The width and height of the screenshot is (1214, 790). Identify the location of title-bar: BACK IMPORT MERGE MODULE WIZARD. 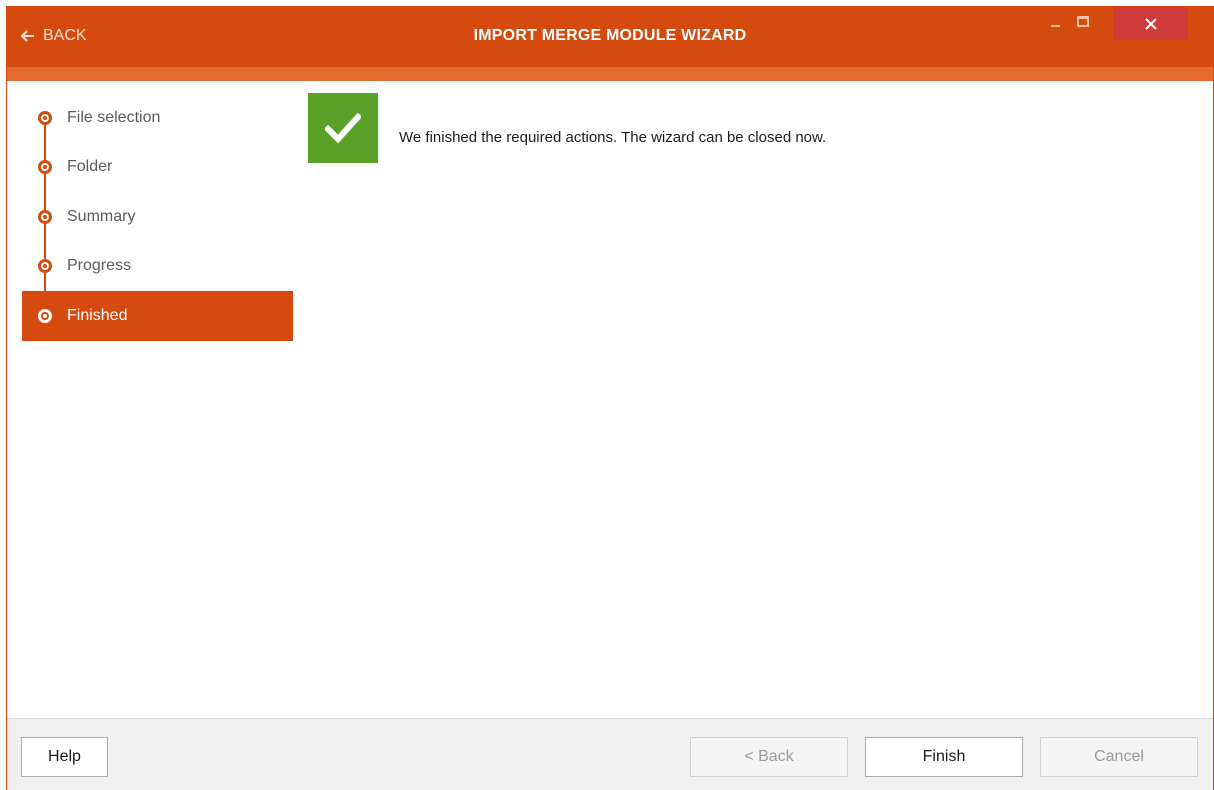
(610, 37).